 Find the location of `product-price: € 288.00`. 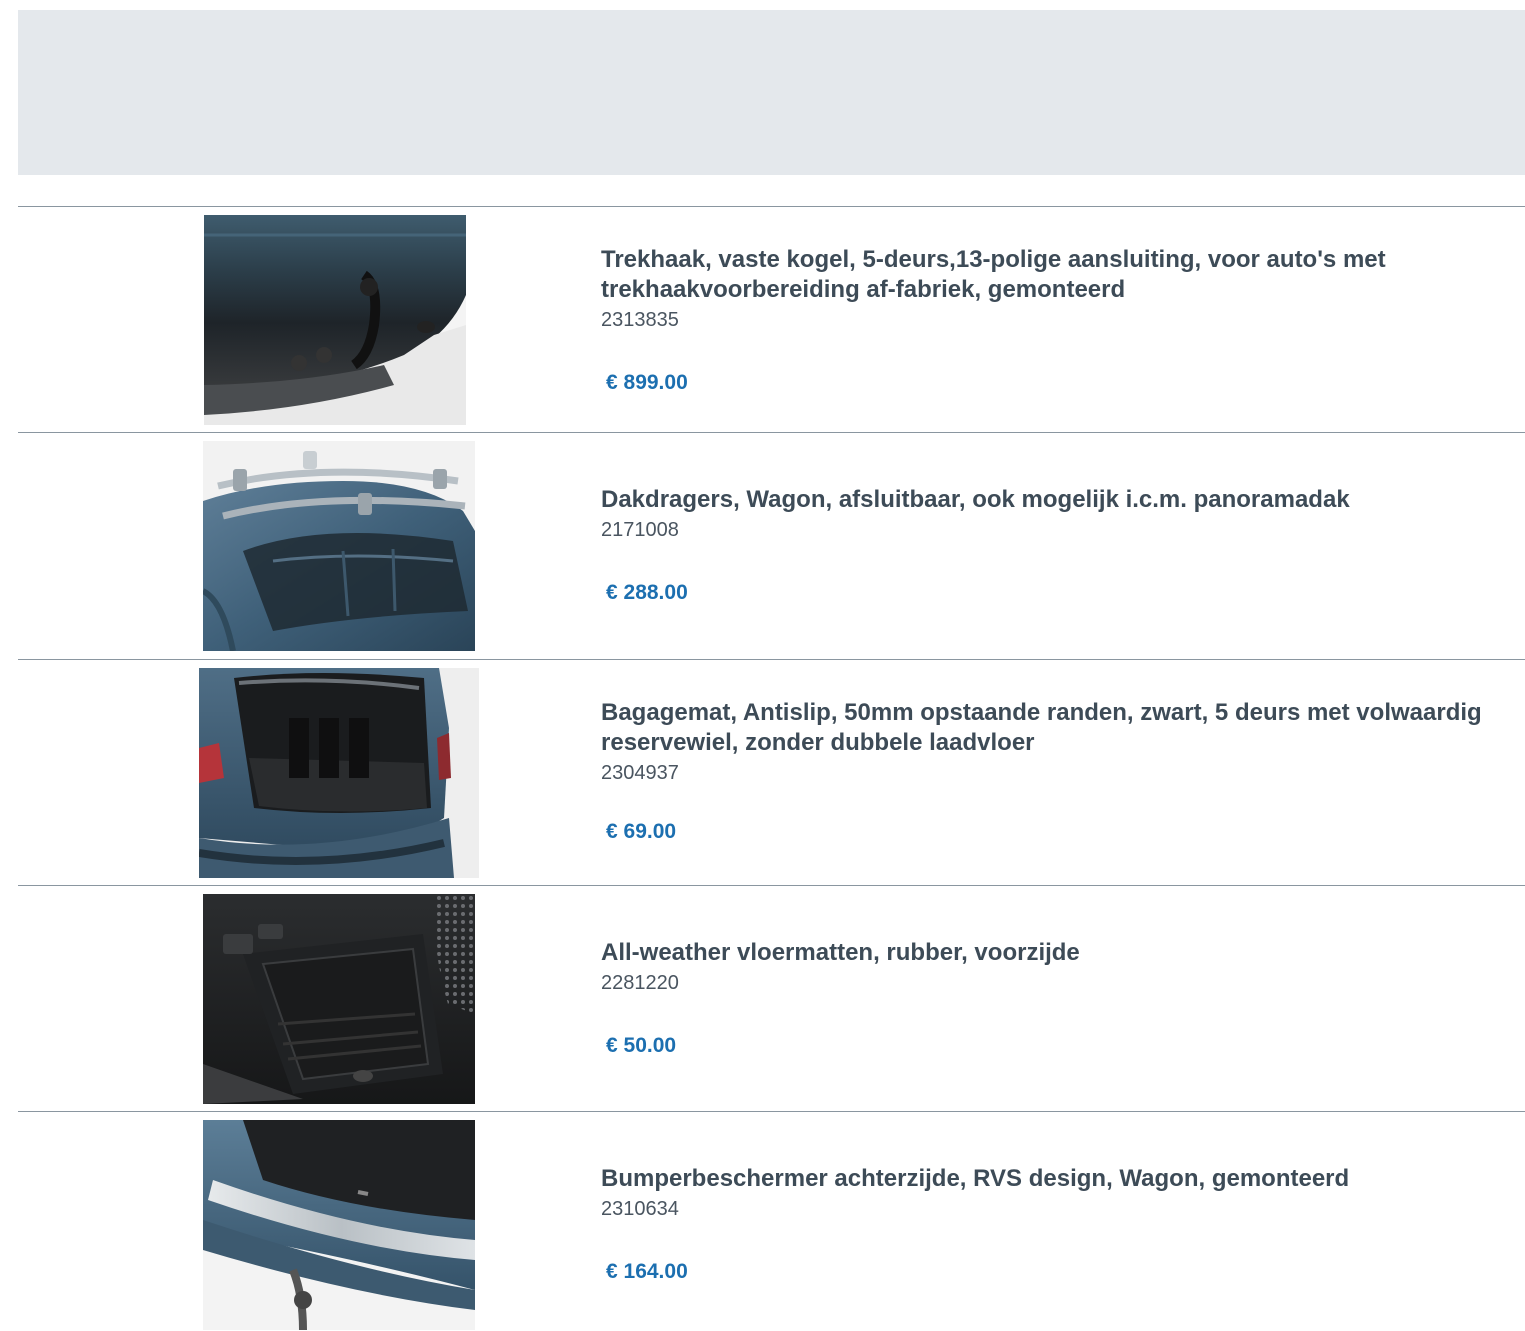

product-price: € 288.00 is located at coordinates (647, 592).